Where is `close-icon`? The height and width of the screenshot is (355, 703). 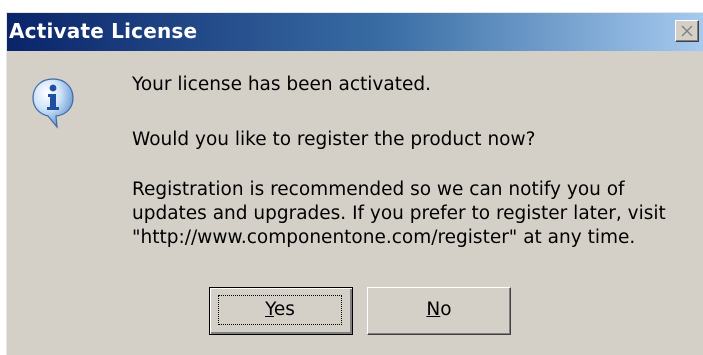
close-icon is located at coordinates (687, 31).